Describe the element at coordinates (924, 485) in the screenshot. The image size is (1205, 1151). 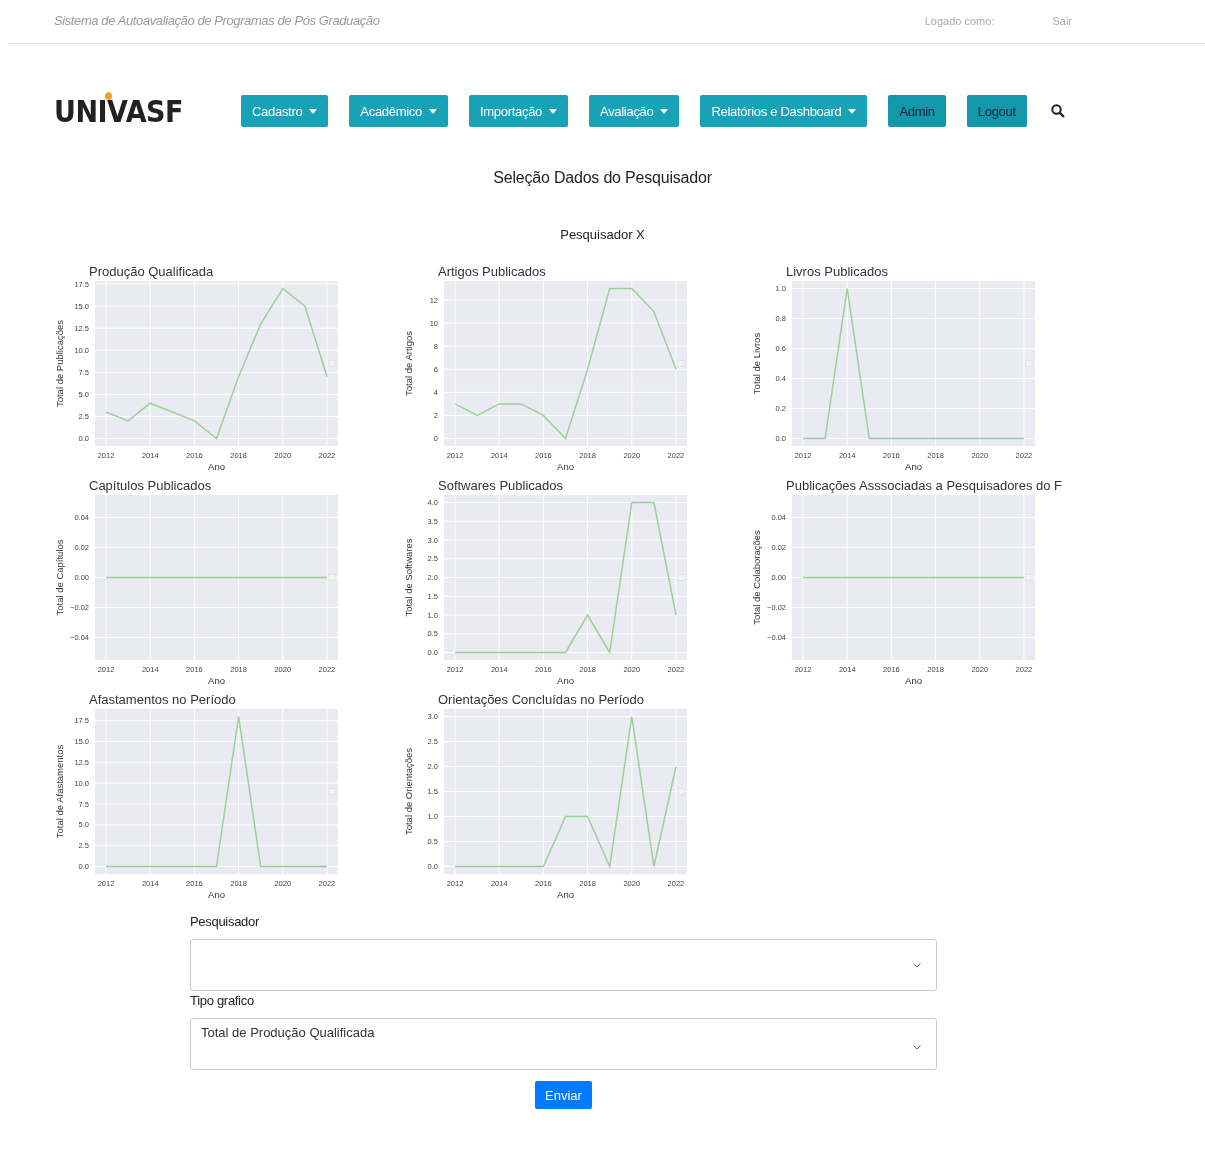
I see `chart-title: Publicações Asssociadas a Pesquisadores do F` at that location.